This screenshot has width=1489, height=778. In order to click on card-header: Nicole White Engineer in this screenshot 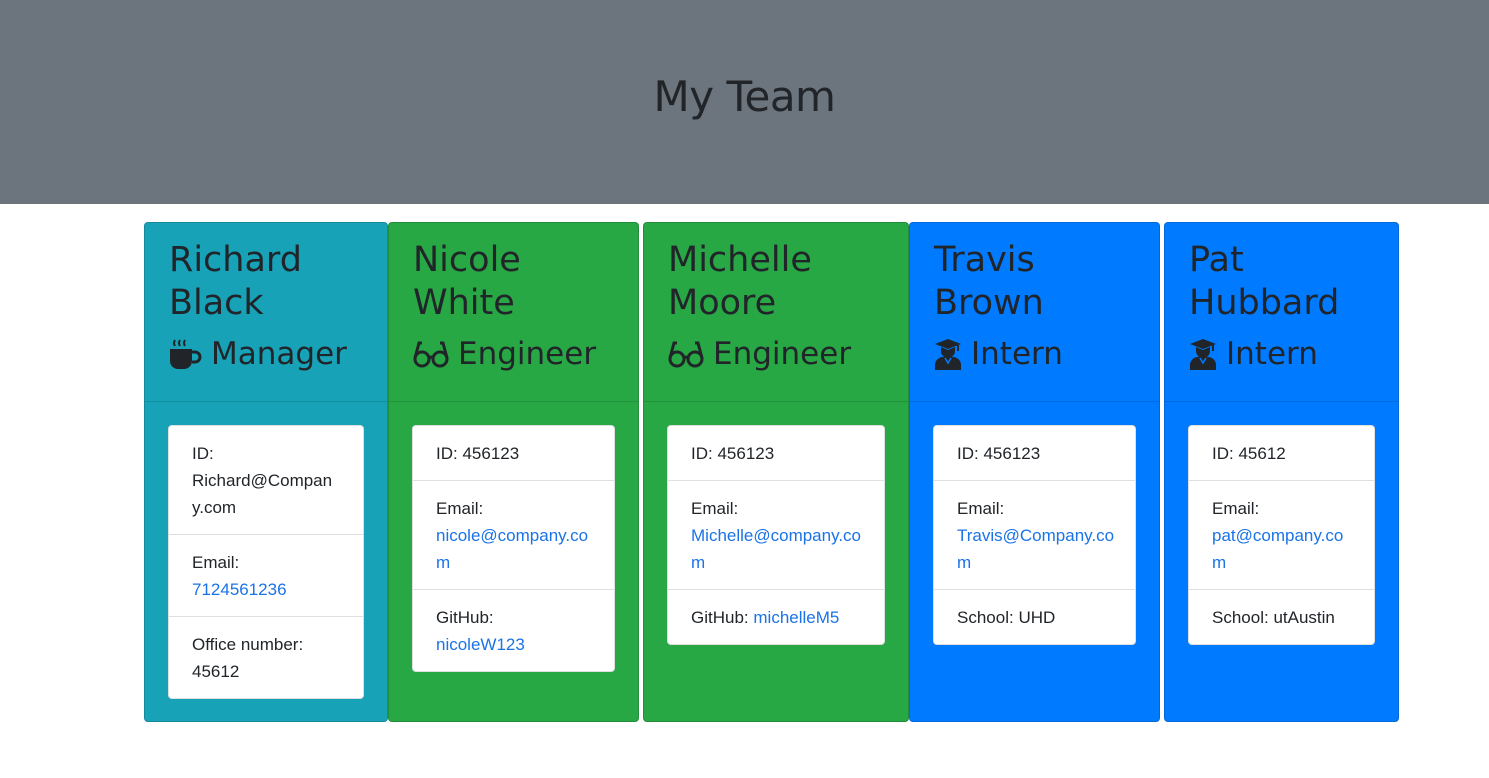, I will do `click(513, 312)`.